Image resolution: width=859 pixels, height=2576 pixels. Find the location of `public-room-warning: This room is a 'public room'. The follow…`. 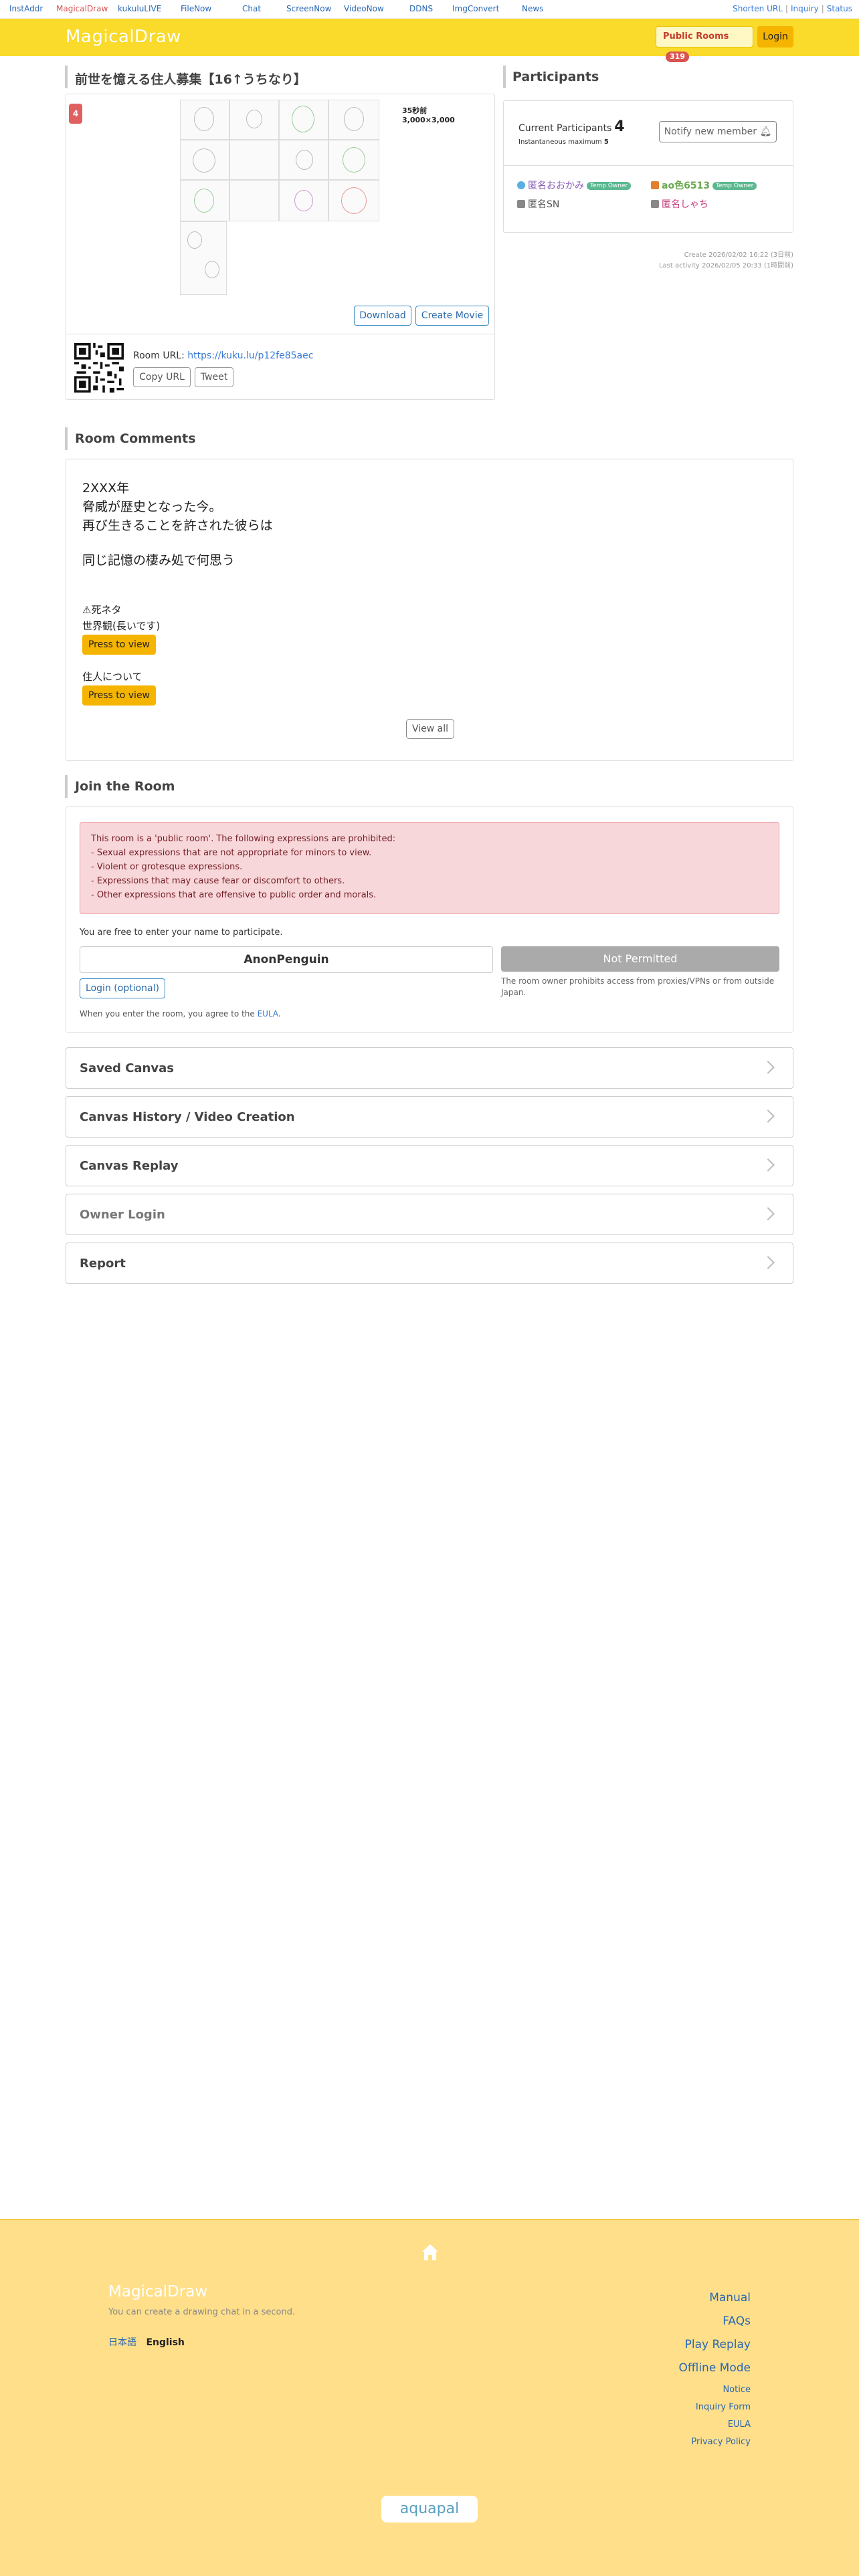

public-room-warning: This room is a 'public room'. The follow… is located at coordinates (429, 868).